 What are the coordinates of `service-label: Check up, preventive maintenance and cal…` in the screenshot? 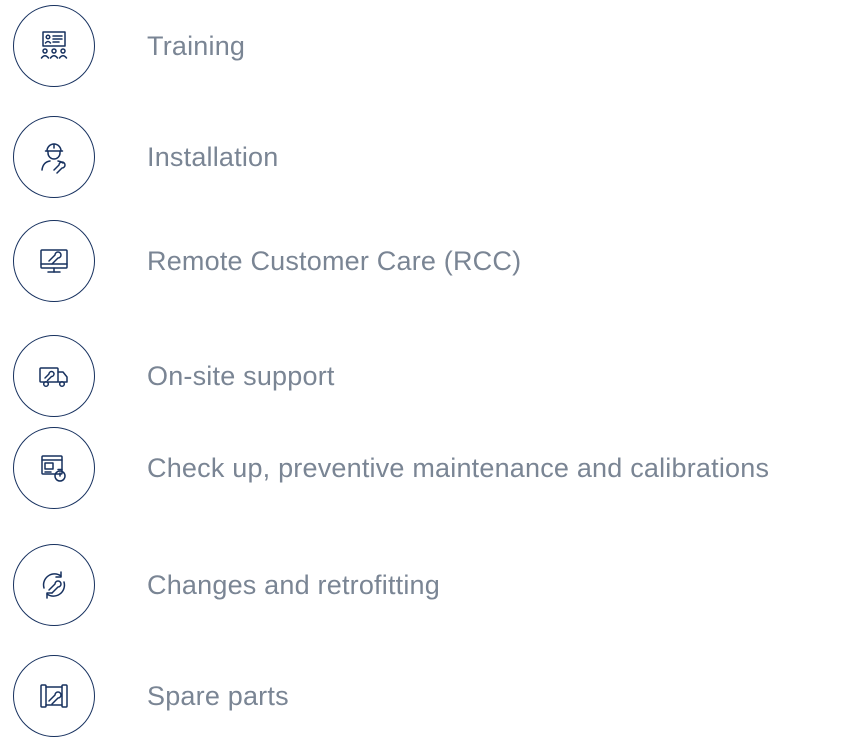 It's located at (458, 467).